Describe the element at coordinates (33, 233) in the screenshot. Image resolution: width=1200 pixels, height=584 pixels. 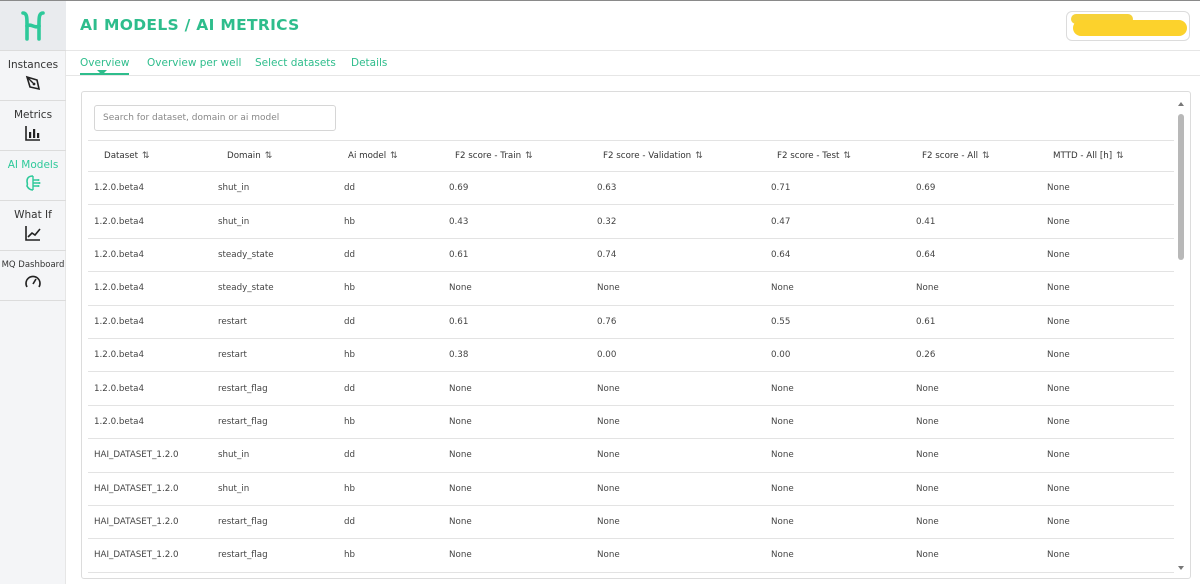
I see `line-chart-icon` at that location.